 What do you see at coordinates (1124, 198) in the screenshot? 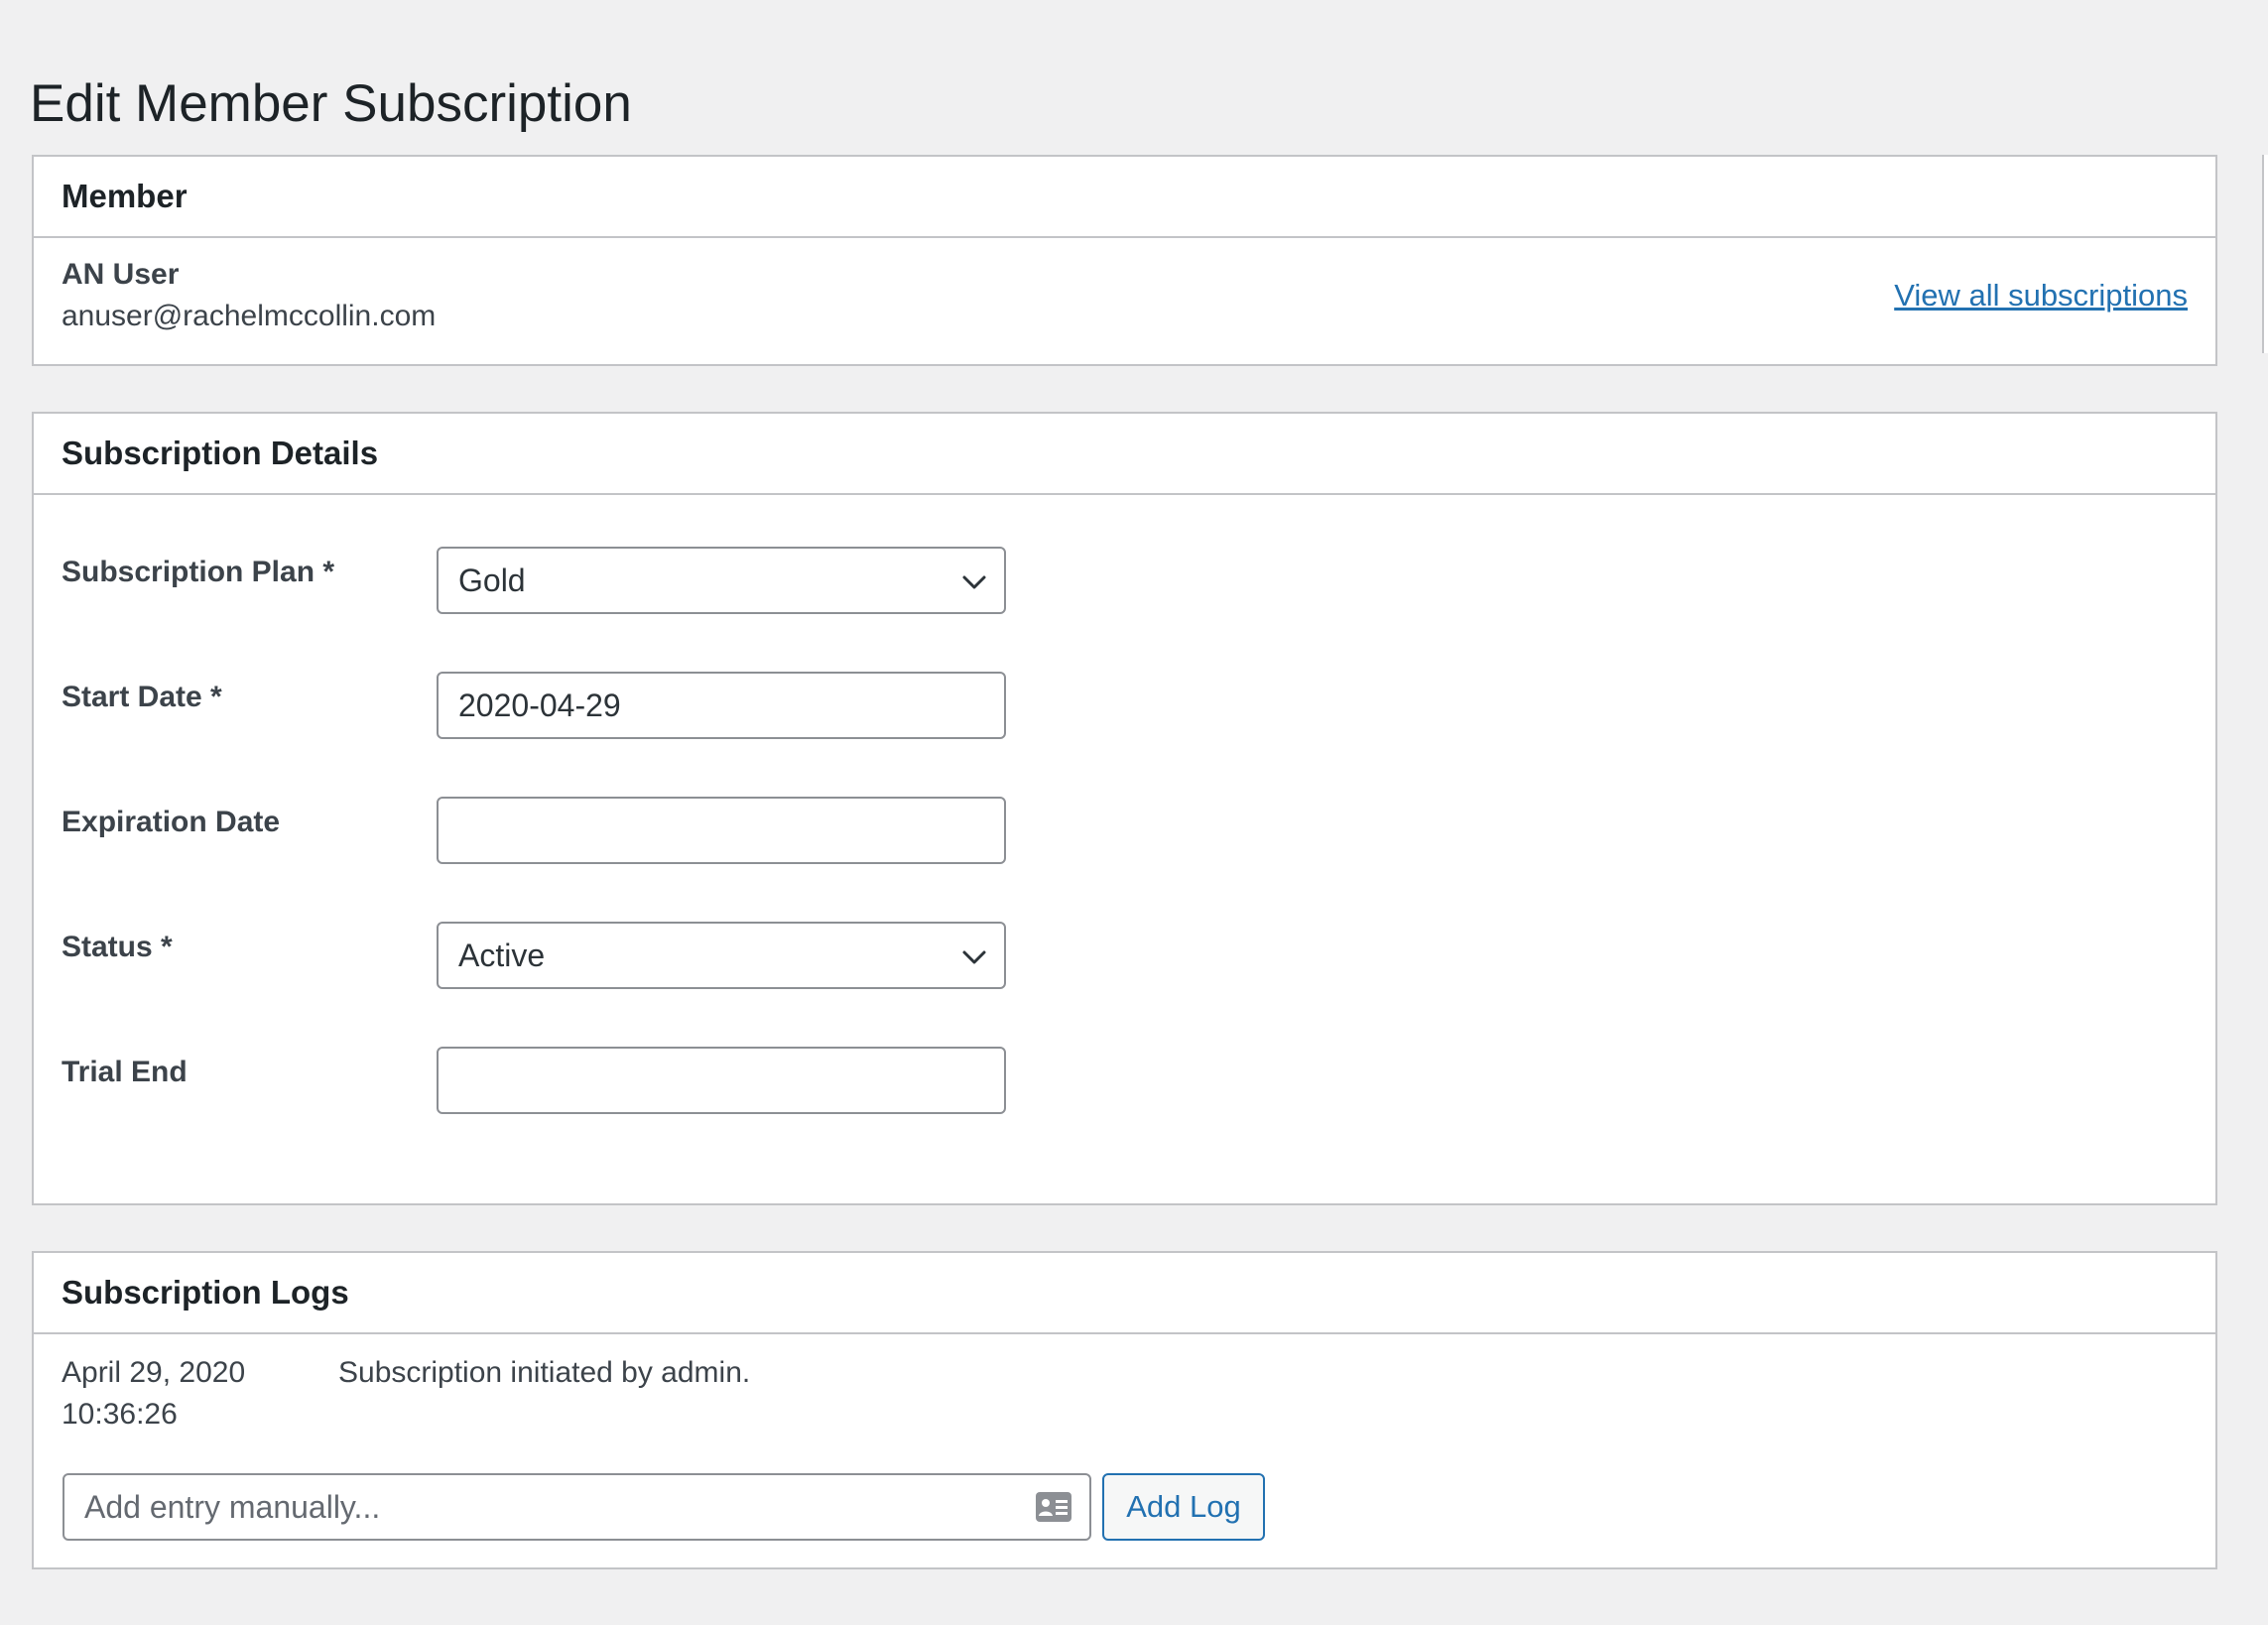
I see `member-box-header: Member` at bounding box center [1124, 198].